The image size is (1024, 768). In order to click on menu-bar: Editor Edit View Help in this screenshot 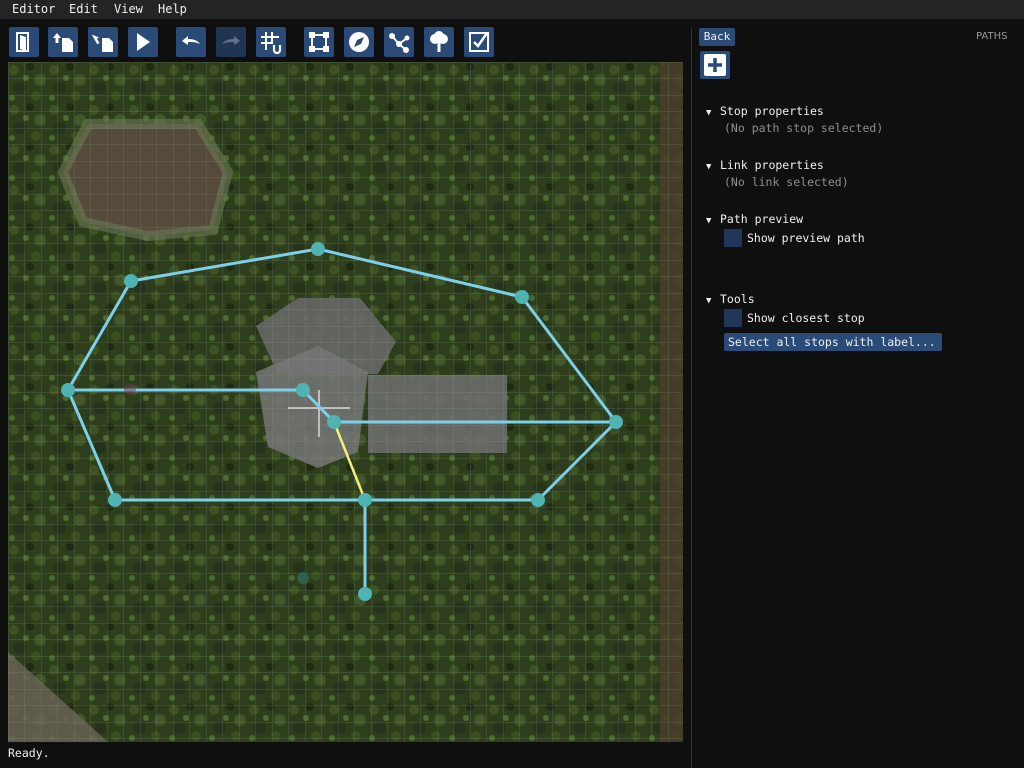, I will do `click(512, 9)`.